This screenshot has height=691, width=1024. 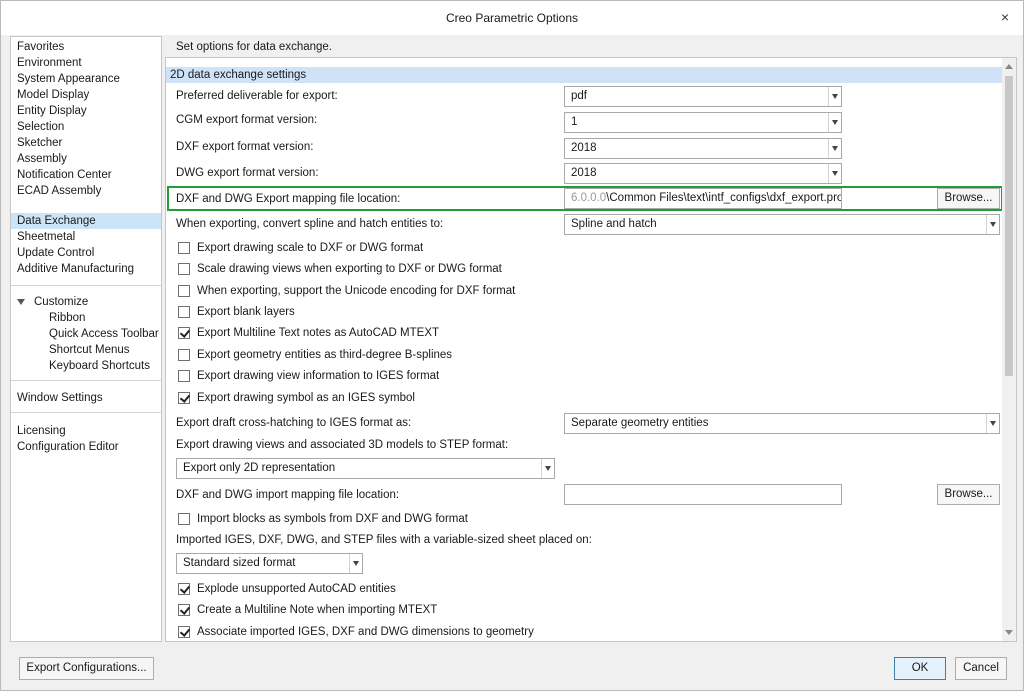 I want to click on bsplines-checkbox, so click(x=184, y=355).